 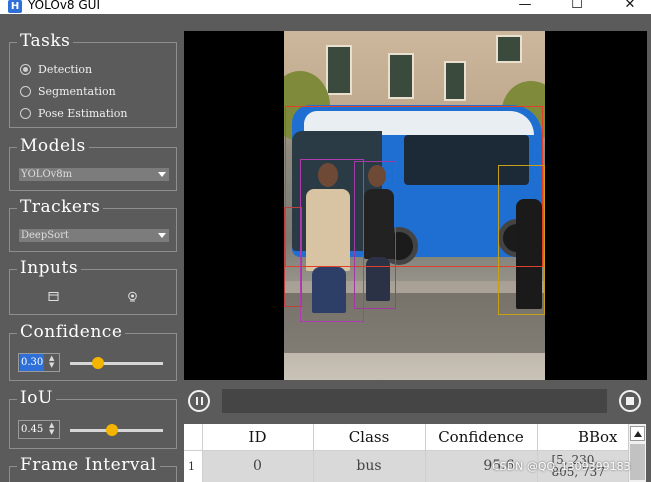 I want to click on title-bar: H YOLOv8 GUI — ☐ ✕, so click(x=325, y=7).